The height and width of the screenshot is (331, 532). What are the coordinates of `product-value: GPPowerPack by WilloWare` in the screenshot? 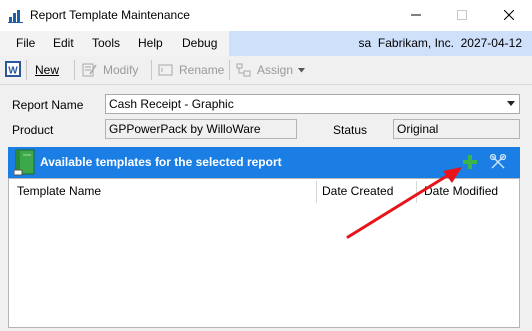 It's located at (185, 129).